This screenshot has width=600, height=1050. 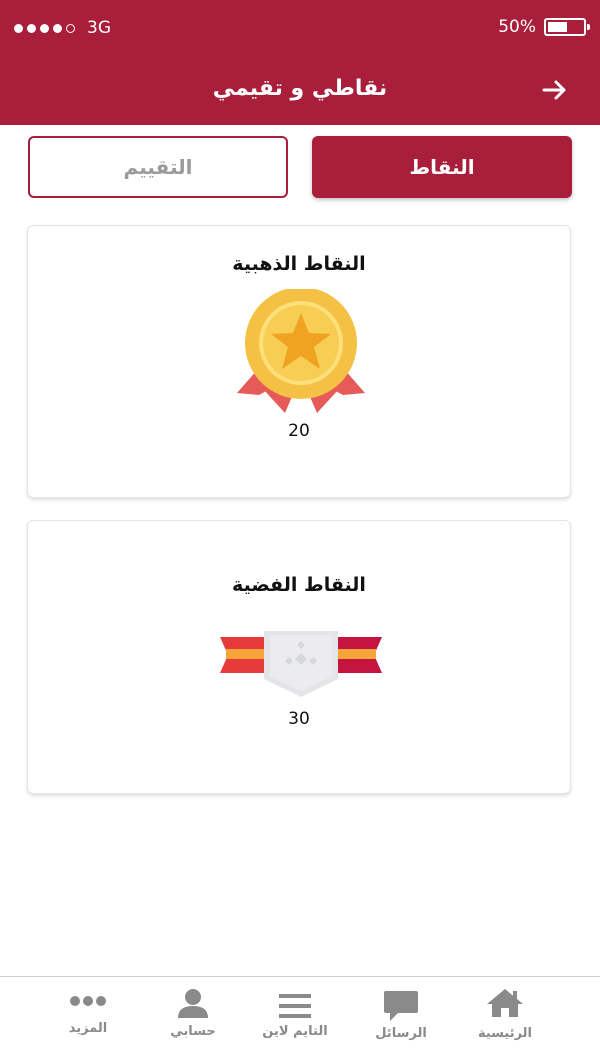 What do you see at coordinates (299, 719) in the screenshot?
I see `silver-points-value: 30` at bounding box center [299, 719].